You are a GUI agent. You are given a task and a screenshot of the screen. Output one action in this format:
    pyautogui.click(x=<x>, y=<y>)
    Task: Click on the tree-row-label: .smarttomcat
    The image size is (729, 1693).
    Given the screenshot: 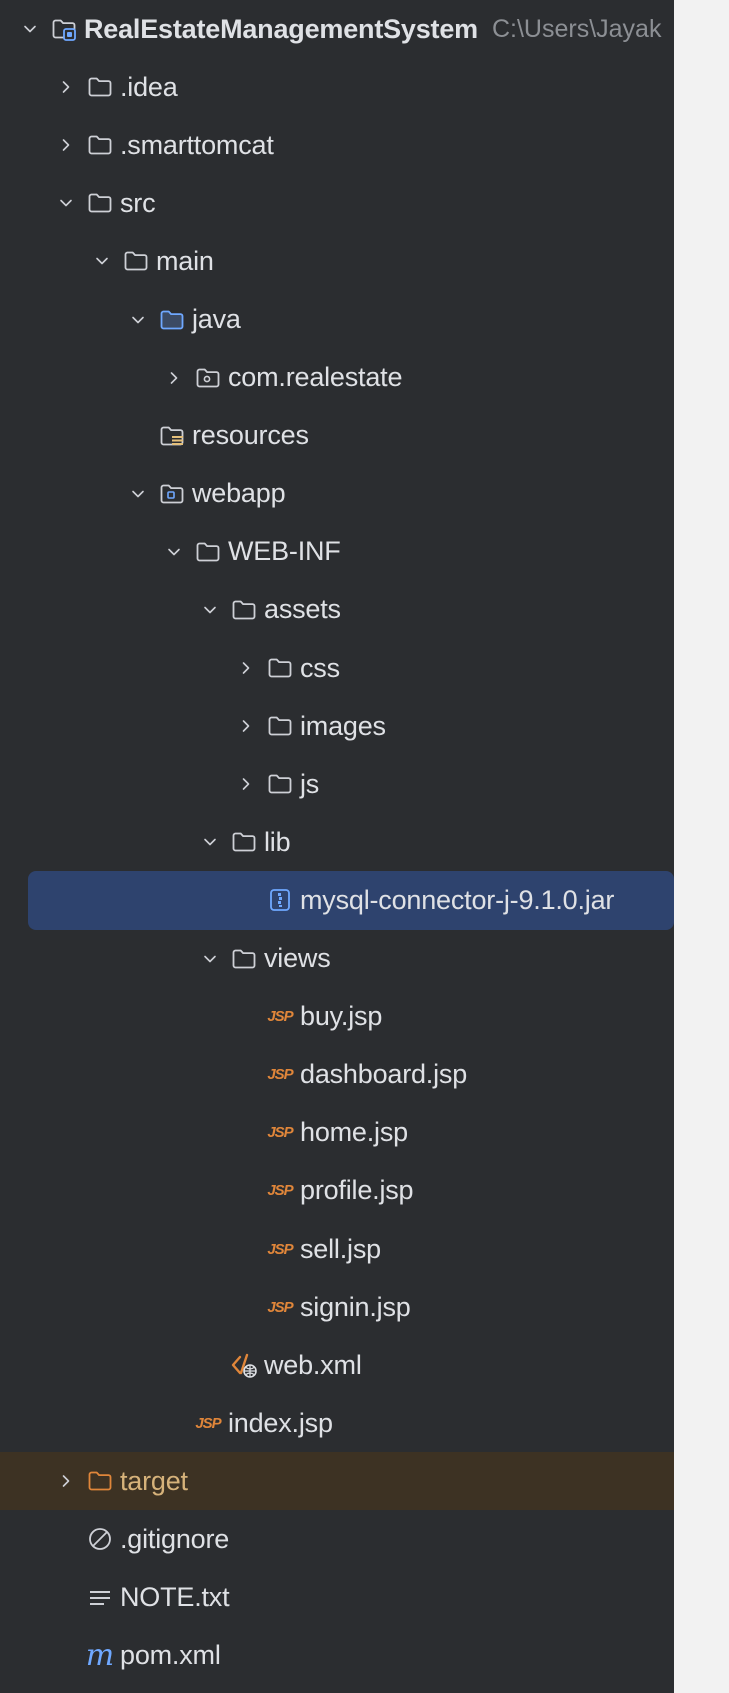 What is the action you would take?
    pyautogui.click(x=197, y=144)
    